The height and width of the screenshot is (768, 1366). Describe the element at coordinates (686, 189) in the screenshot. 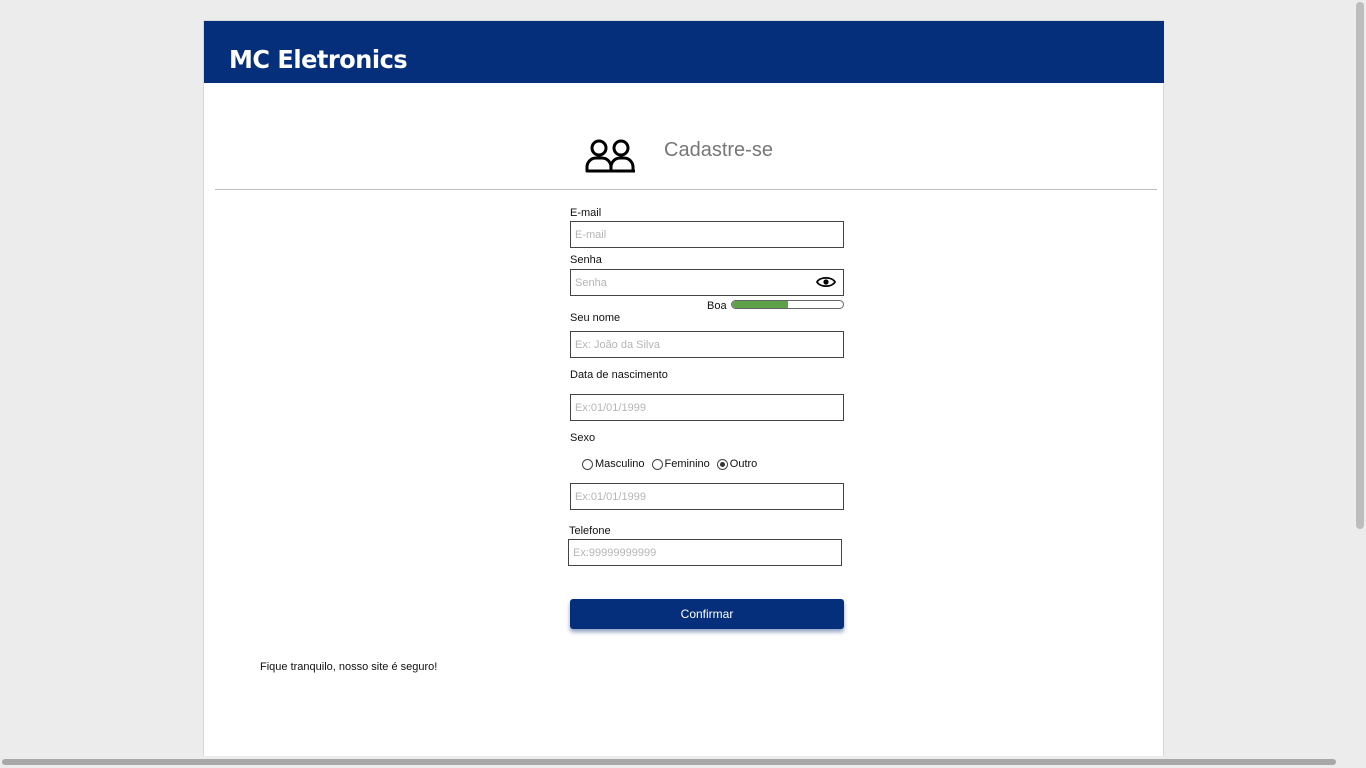

I see `header-divider` at that location.